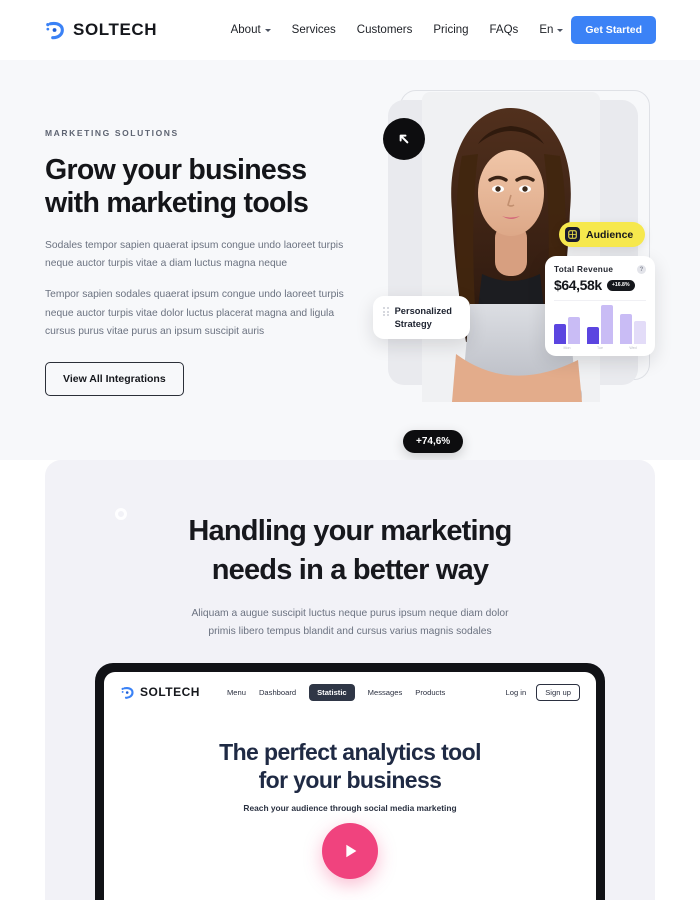  What do you see at coordinates (567, 348) in the screenshot?
I see `bar-label-mon: Mon` at bounding box center [567, 348].